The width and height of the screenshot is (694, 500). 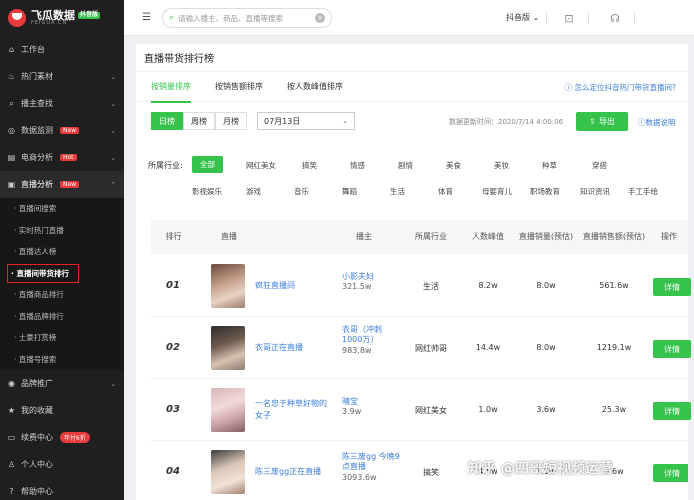 What do you see at coordinates (11, 49) in the screenshot?
I see `home-icon: ⌂` at bounding box center [11, 49].